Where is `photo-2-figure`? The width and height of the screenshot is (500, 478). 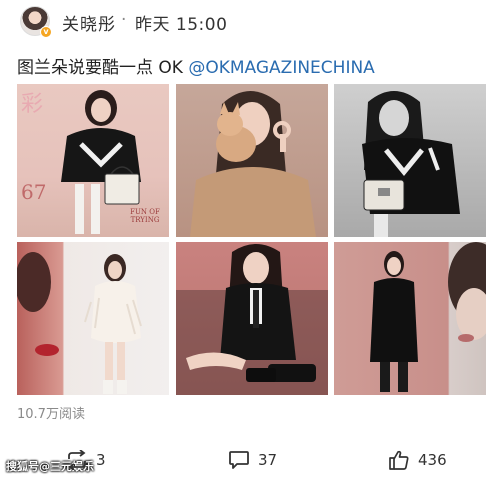 photo-2-figure is located at coordinates (253, 164).